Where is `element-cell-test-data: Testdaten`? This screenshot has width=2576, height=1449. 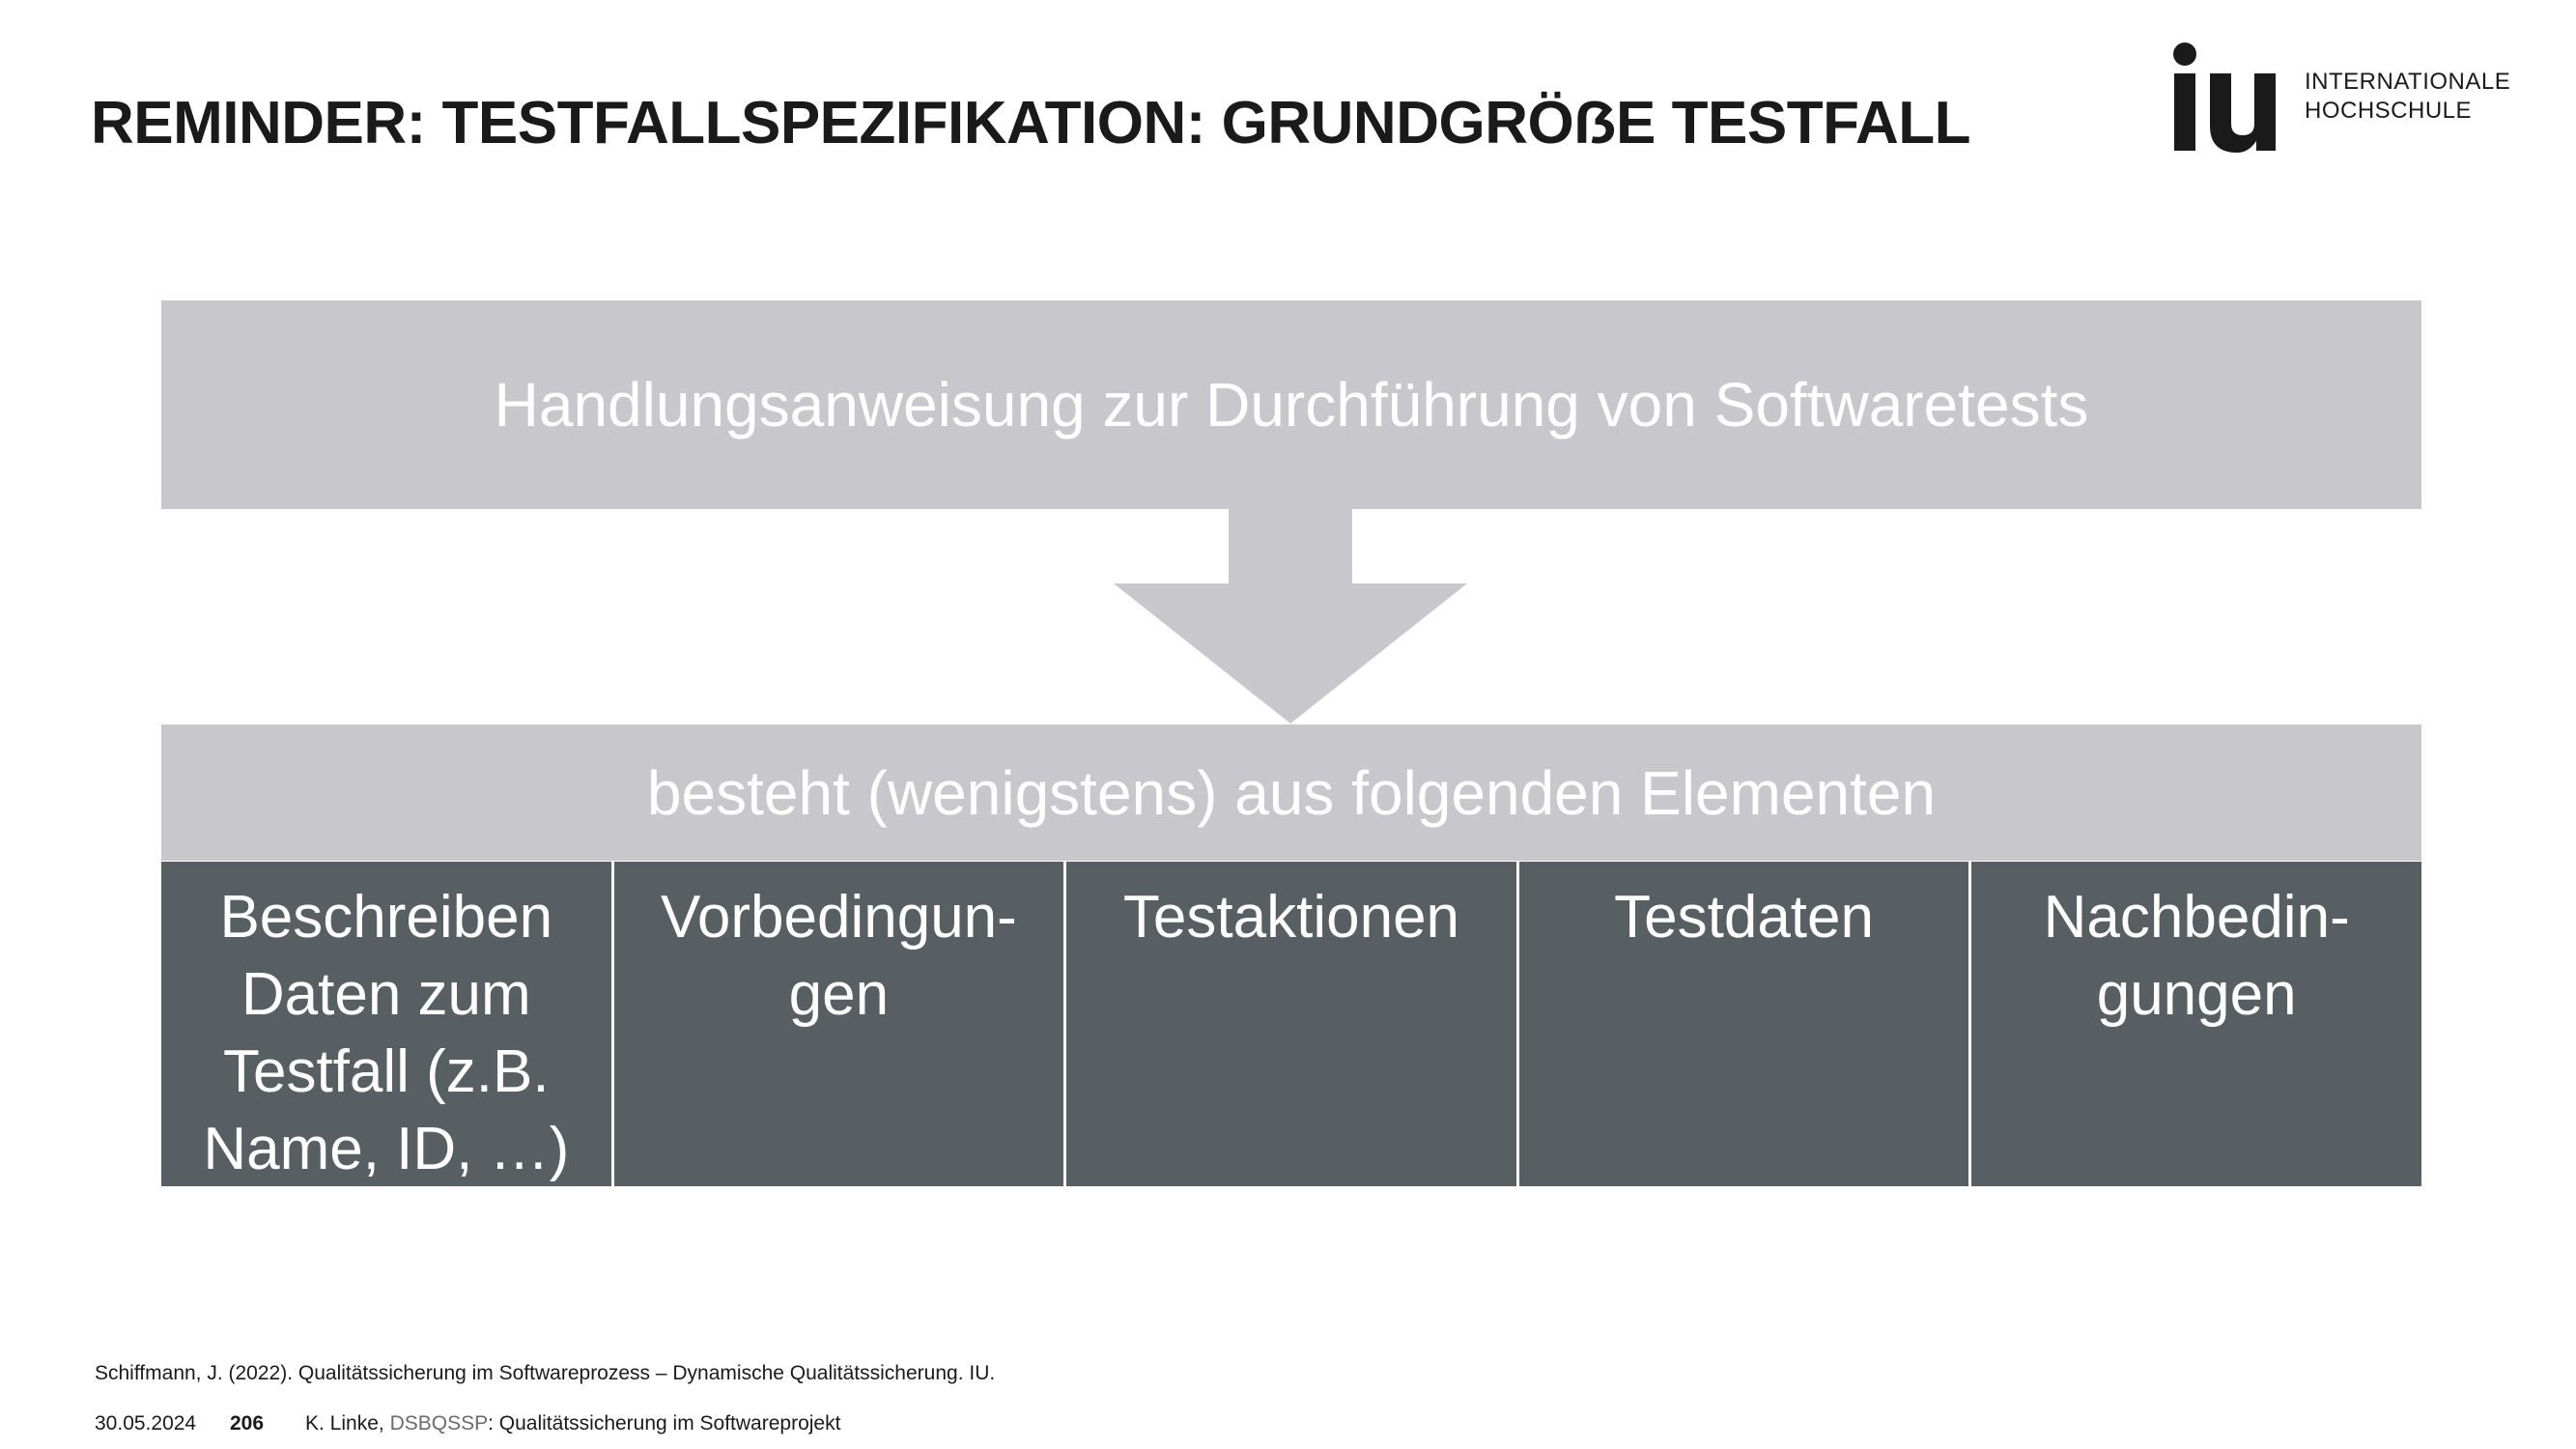 element-cell-test-data: Testdaten is located at coordinates (1743, 1024).